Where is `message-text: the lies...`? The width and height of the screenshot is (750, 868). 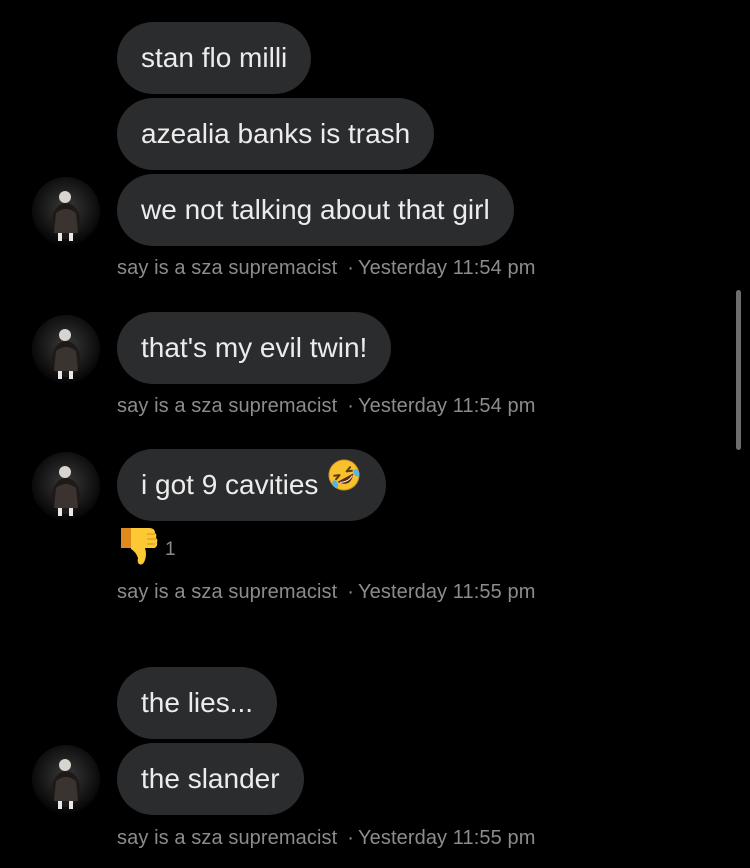 message-text: the lies... is located at coordinates (197, 702).